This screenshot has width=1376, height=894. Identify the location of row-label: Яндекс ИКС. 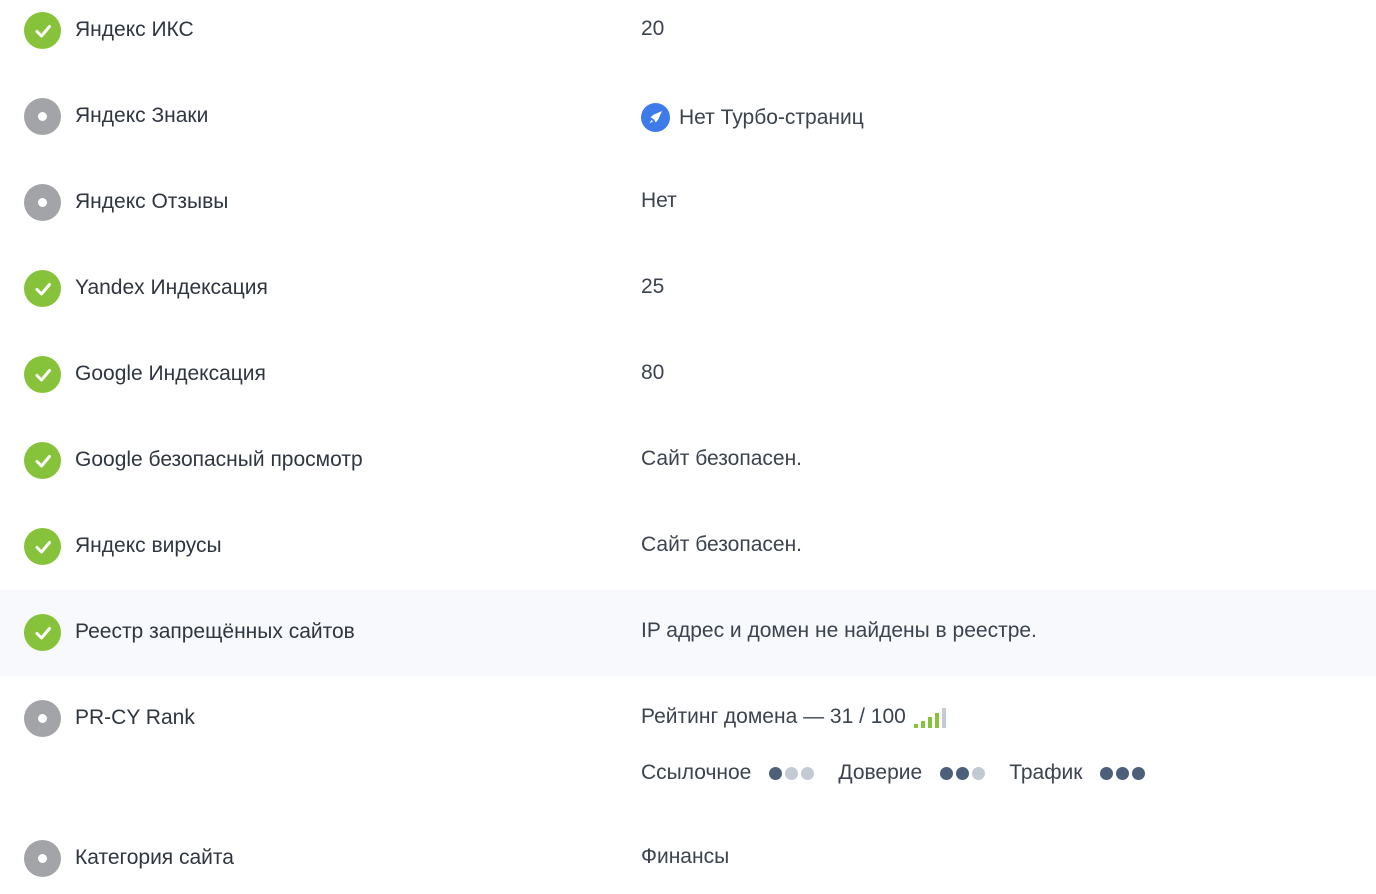
(134, 29).